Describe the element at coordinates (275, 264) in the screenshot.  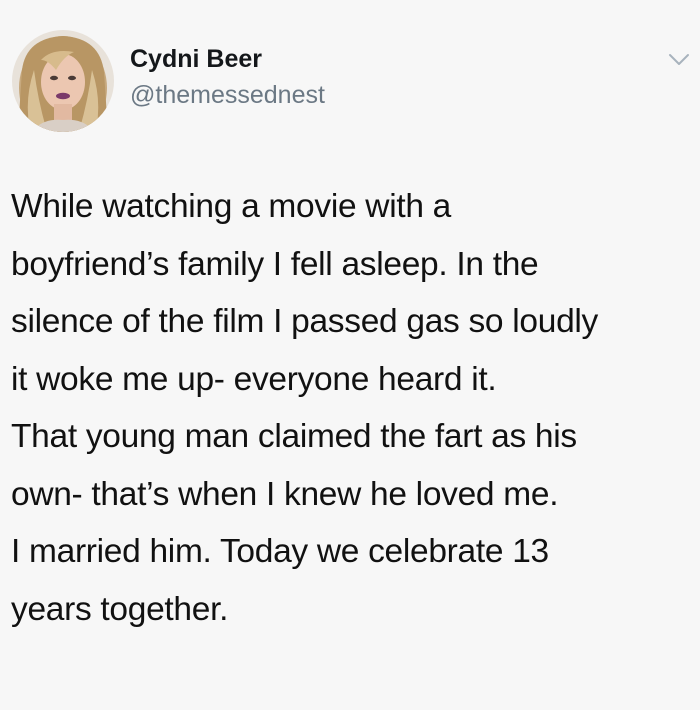
I see `tweet-line: boyfriend’s family I fell asleep. In the` at that location.